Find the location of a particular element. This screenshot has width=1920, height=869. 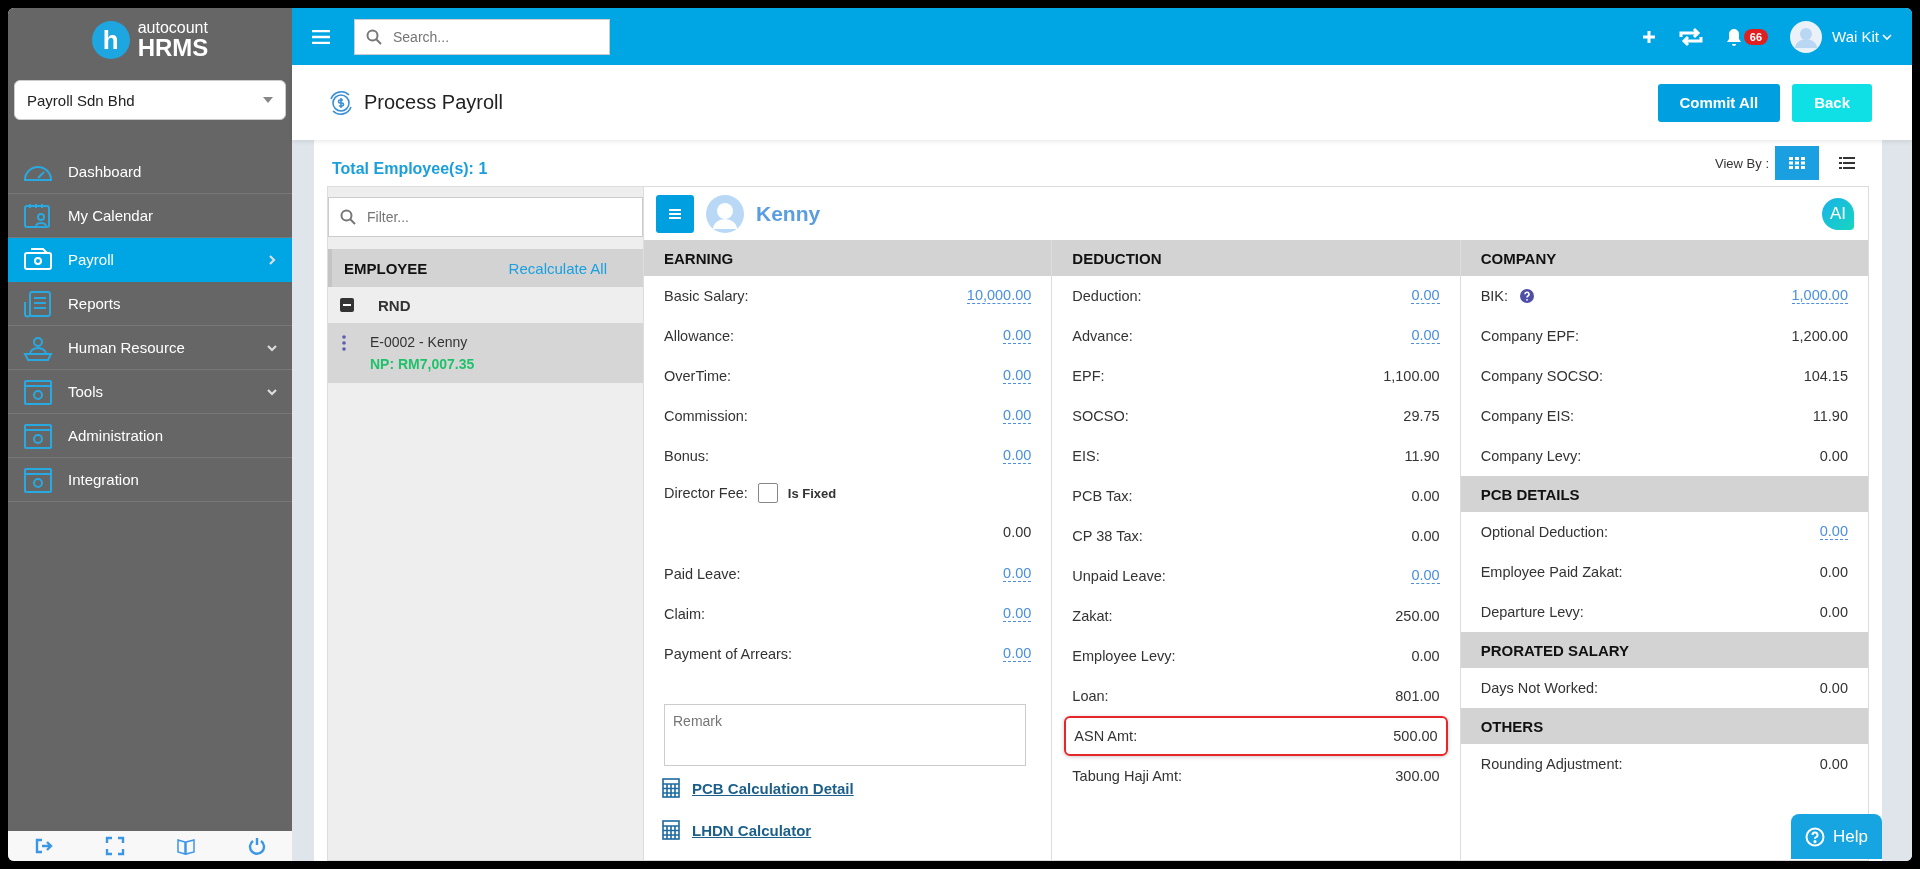

grid-view-button is located at coordinates (1797, 163).